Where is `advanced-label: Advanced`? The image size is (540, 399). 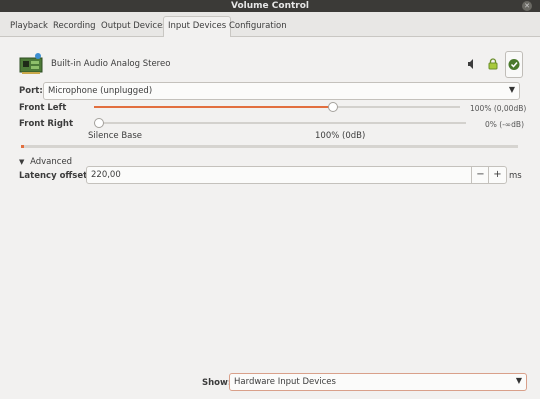 advanced-label: Advanced is located at coordinates (51, 162).